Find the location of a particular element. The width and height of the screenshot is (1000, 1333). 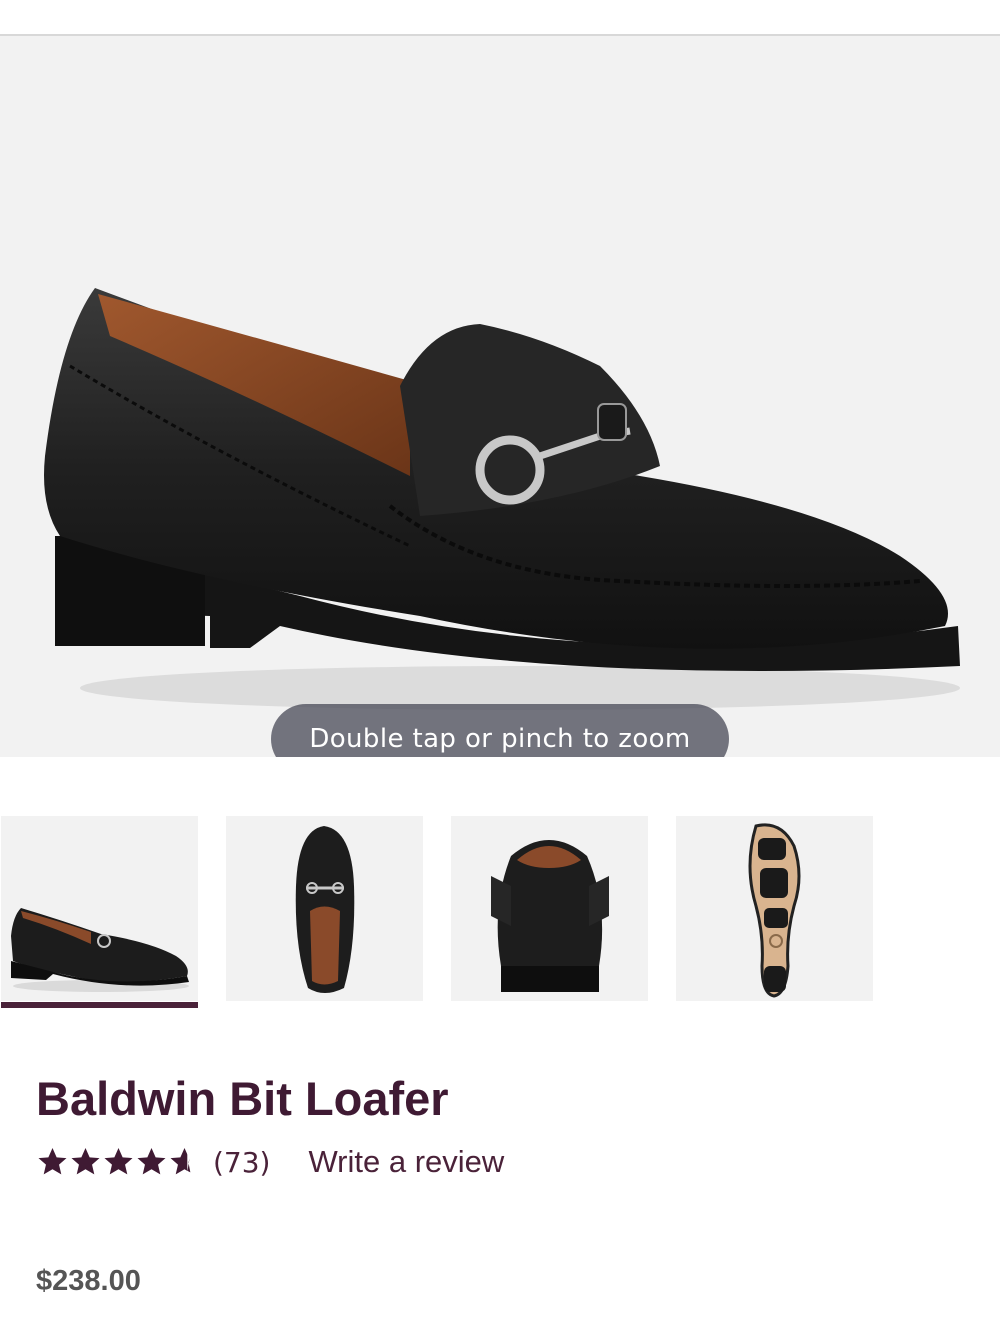

loafer-top-thumbnail is located at coordinates (325, 909).